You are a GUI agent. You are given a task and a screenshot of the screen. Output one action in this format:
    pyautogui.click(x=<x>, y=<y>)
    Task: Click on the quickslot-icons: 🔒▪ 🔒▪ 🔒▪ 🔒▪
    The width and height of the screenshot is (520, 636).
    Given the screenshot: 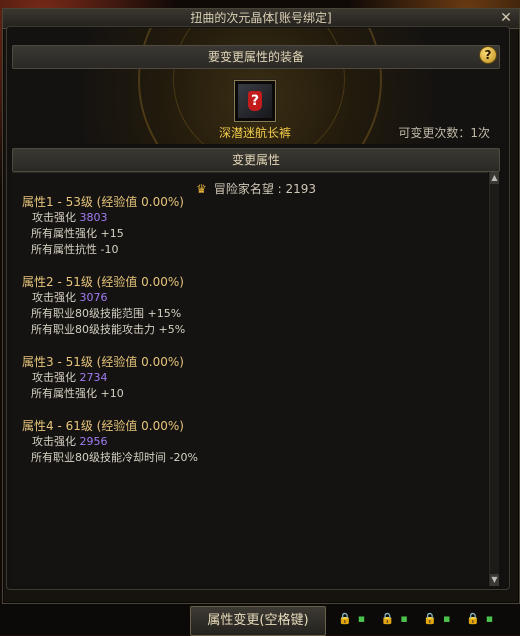 What is the action you would take?
    pyautogui.click(x=418, y=622)
    